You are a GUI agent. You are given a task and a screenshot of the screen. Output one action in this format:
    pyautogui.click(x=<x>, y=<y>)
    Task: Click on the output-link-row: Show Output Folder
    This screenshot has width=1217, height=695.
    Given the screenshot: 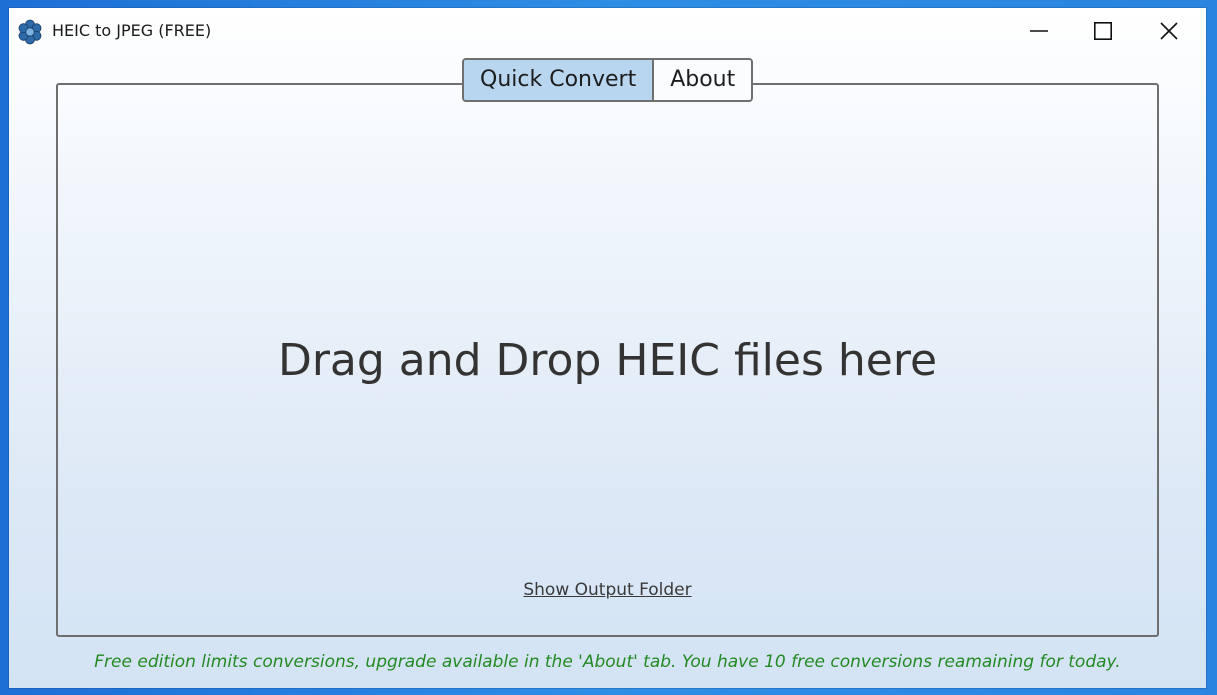 What is the action you would take?
    pyautogui.click(x=607, y=590)
    